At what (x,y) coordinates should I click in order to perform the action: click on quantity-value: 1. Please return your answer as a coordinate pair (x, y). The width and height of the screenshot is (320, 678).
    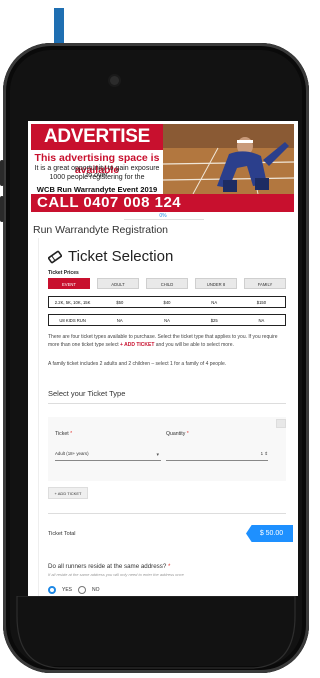
    Looking at the image, I should click on (262, 453).